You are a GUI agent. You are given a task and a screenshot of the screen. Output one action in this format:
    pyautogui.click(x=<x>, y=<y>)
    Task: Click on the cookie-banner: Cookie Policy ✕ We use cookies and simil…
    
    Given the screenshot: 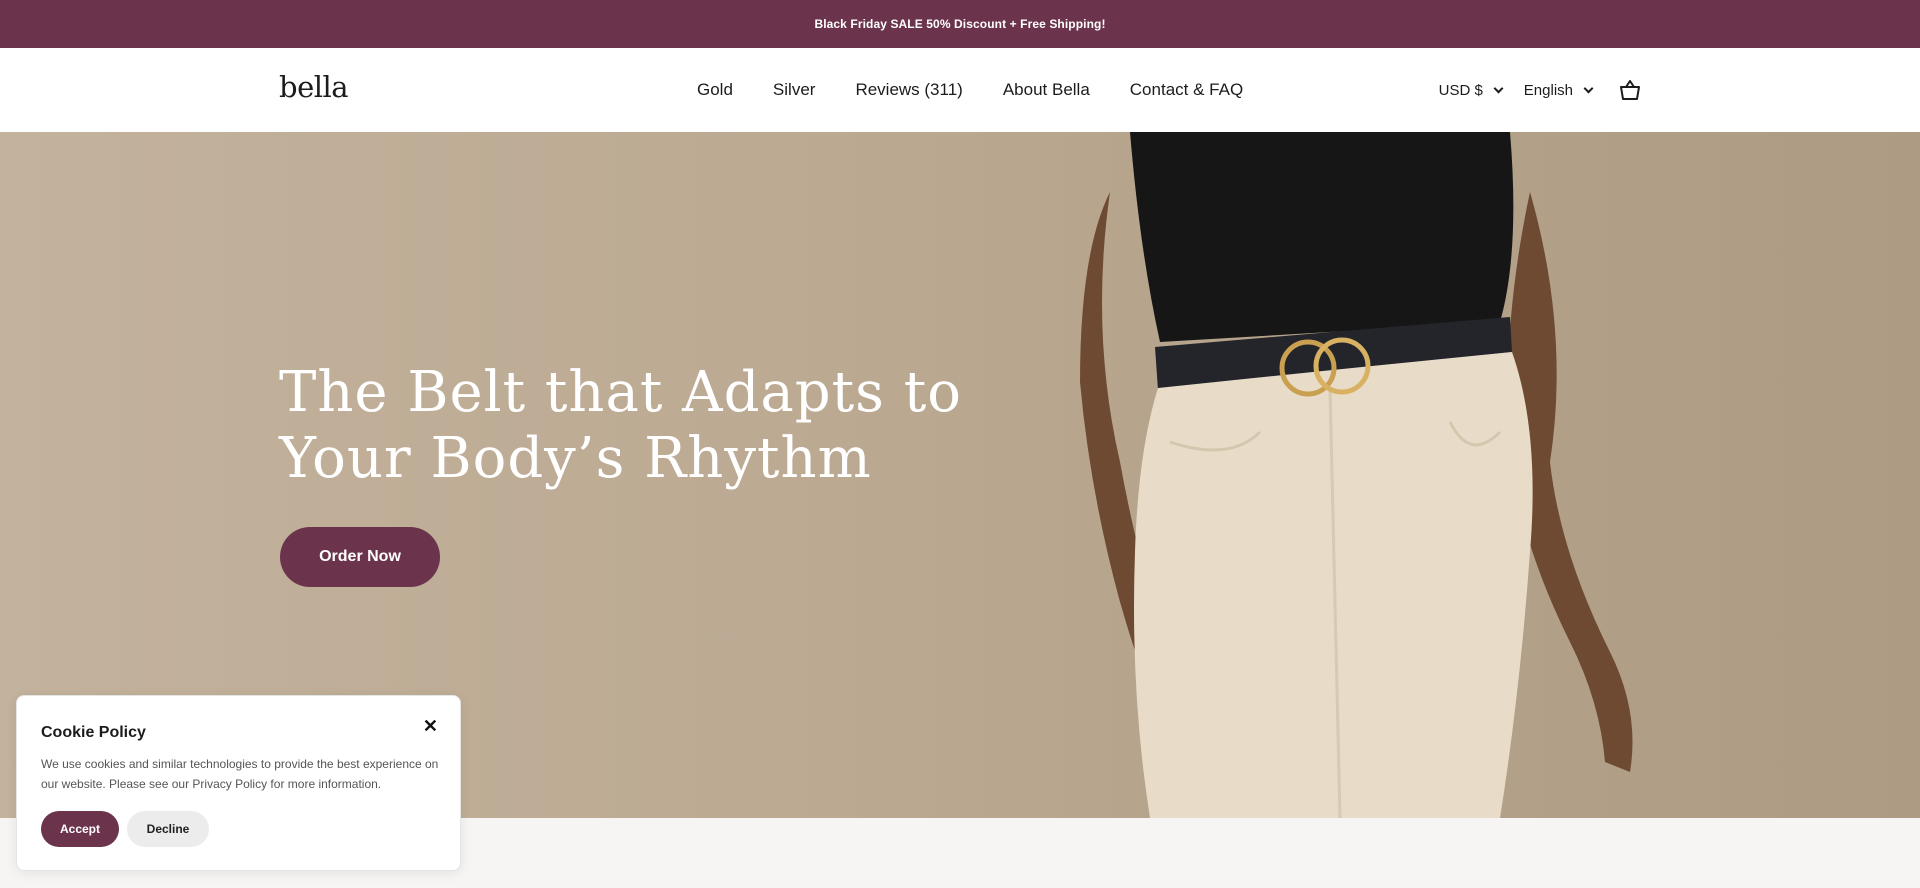 What is the action you would take?
    pyautogui.click(x=238, y=783)
    